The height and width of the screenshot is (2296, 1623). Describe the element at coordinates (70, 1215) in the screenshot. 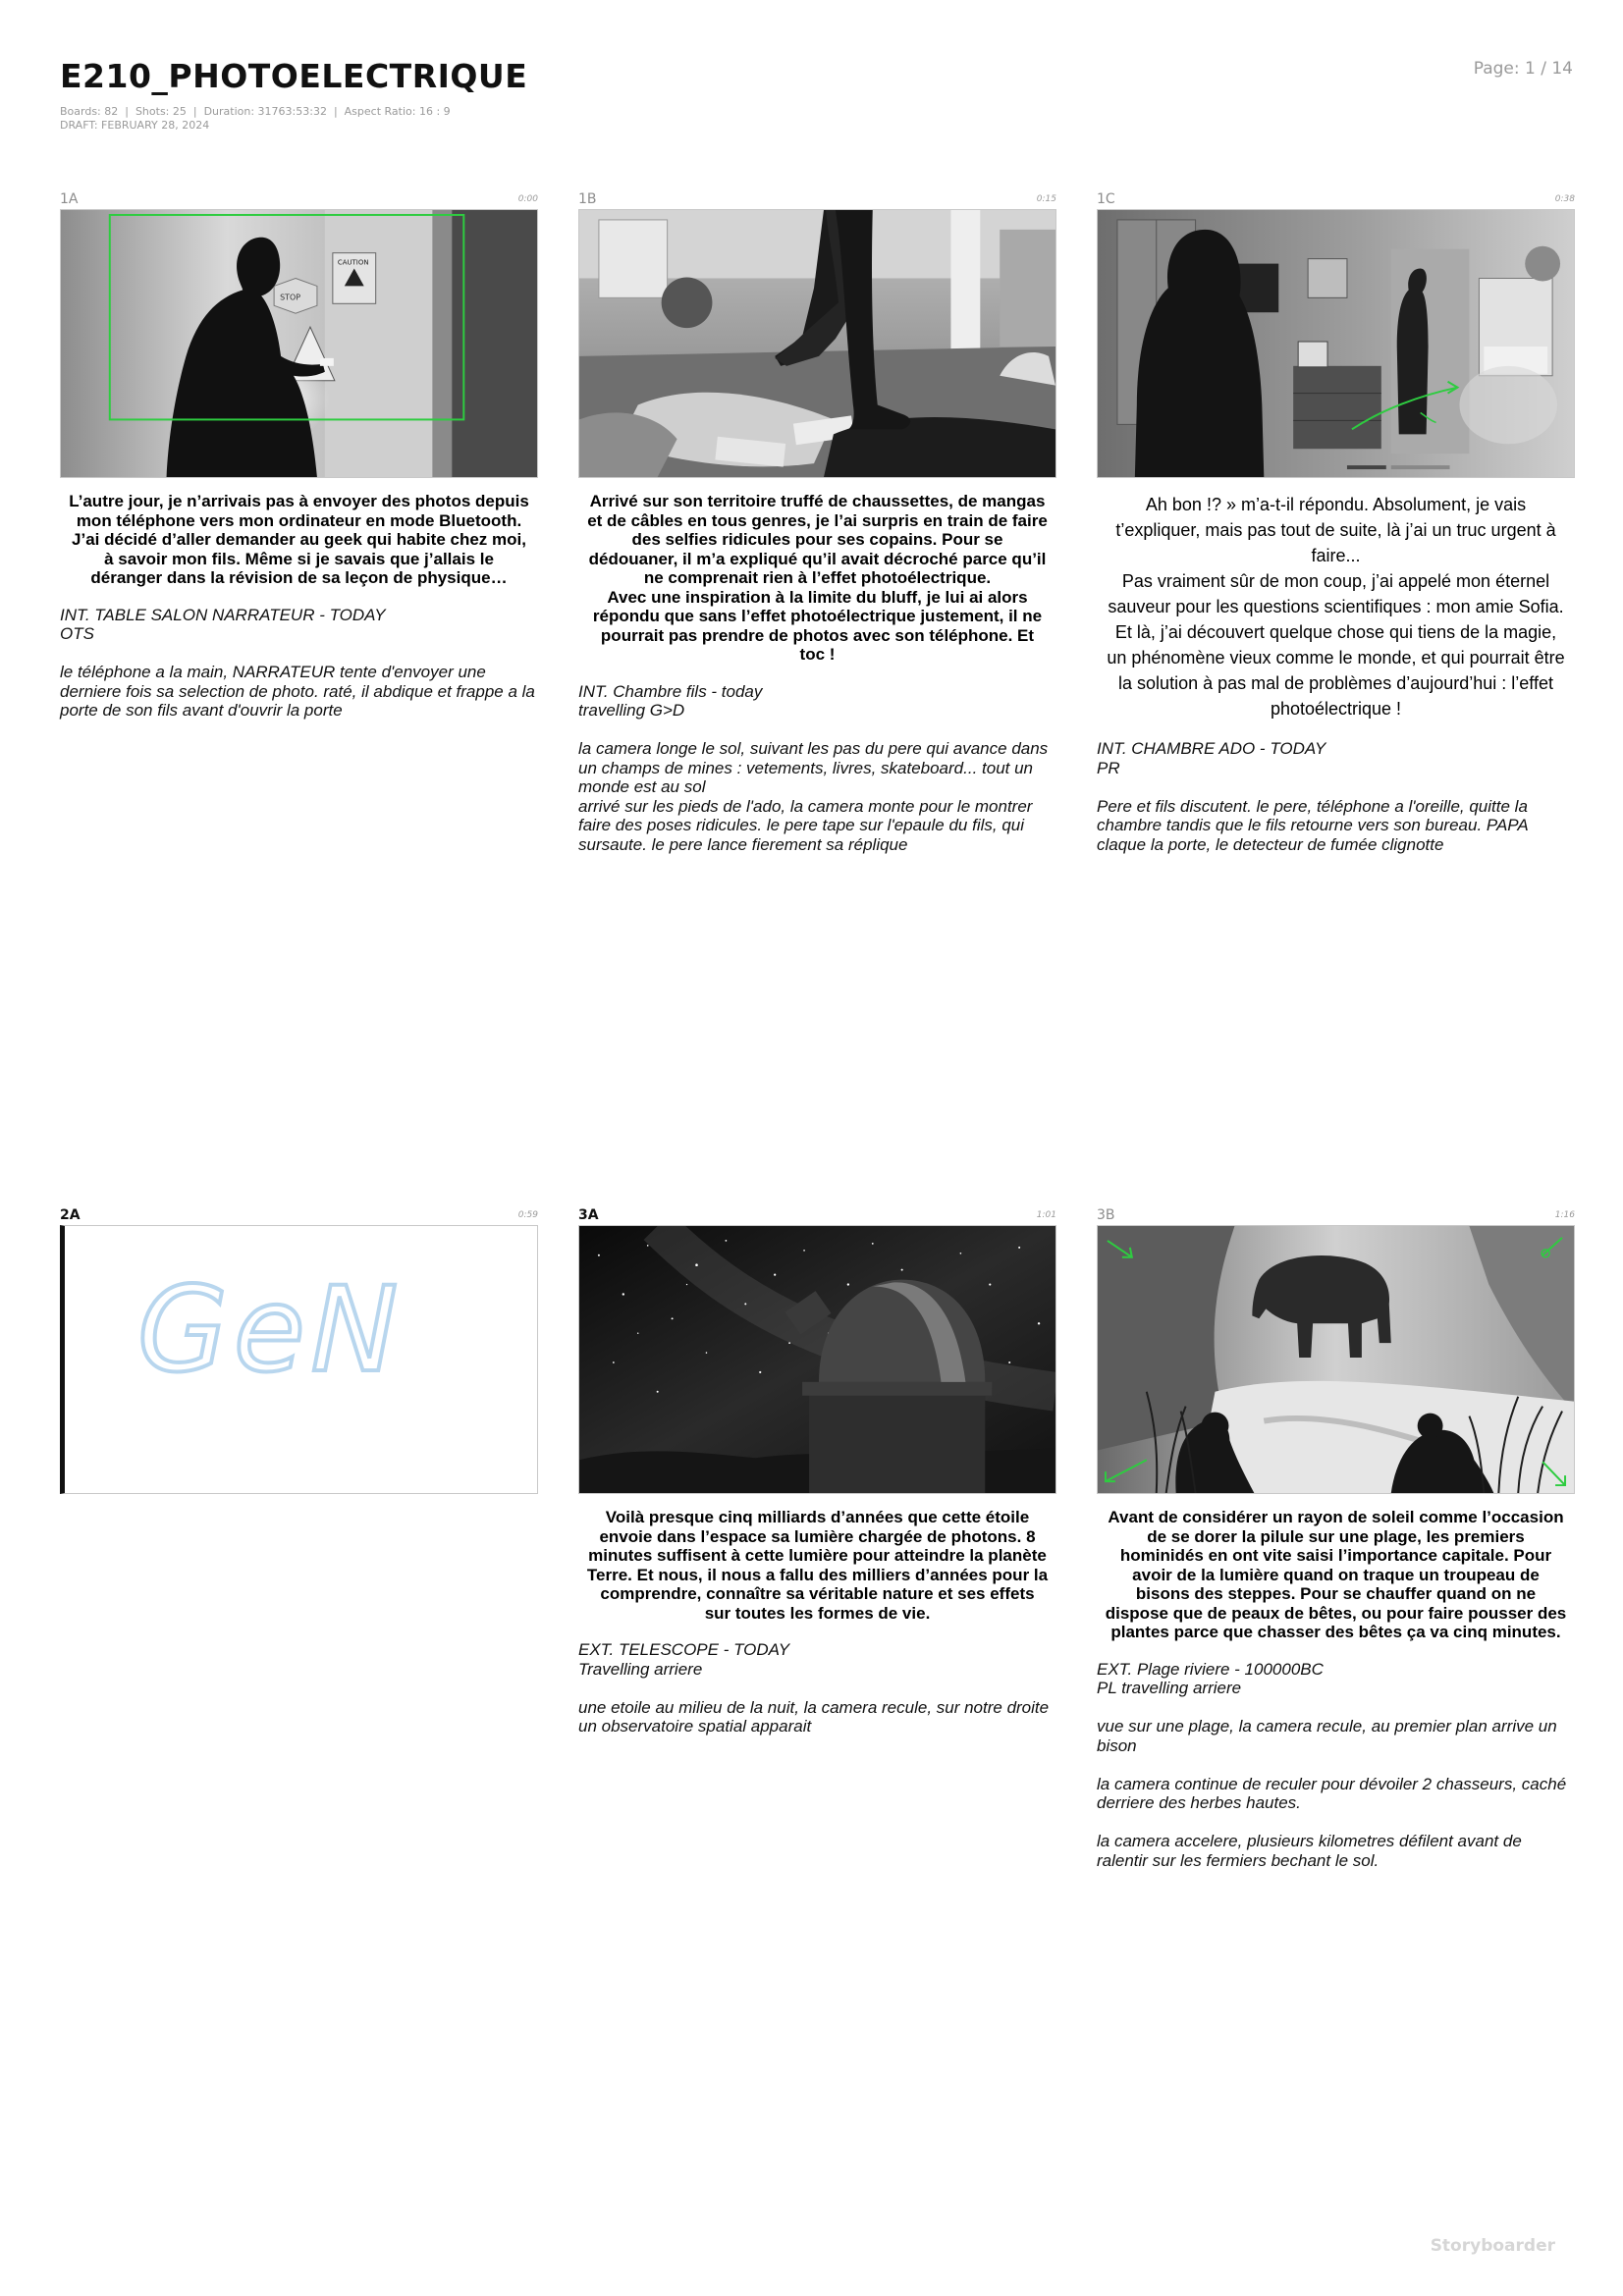

I see `board-number: 2A` at that location.